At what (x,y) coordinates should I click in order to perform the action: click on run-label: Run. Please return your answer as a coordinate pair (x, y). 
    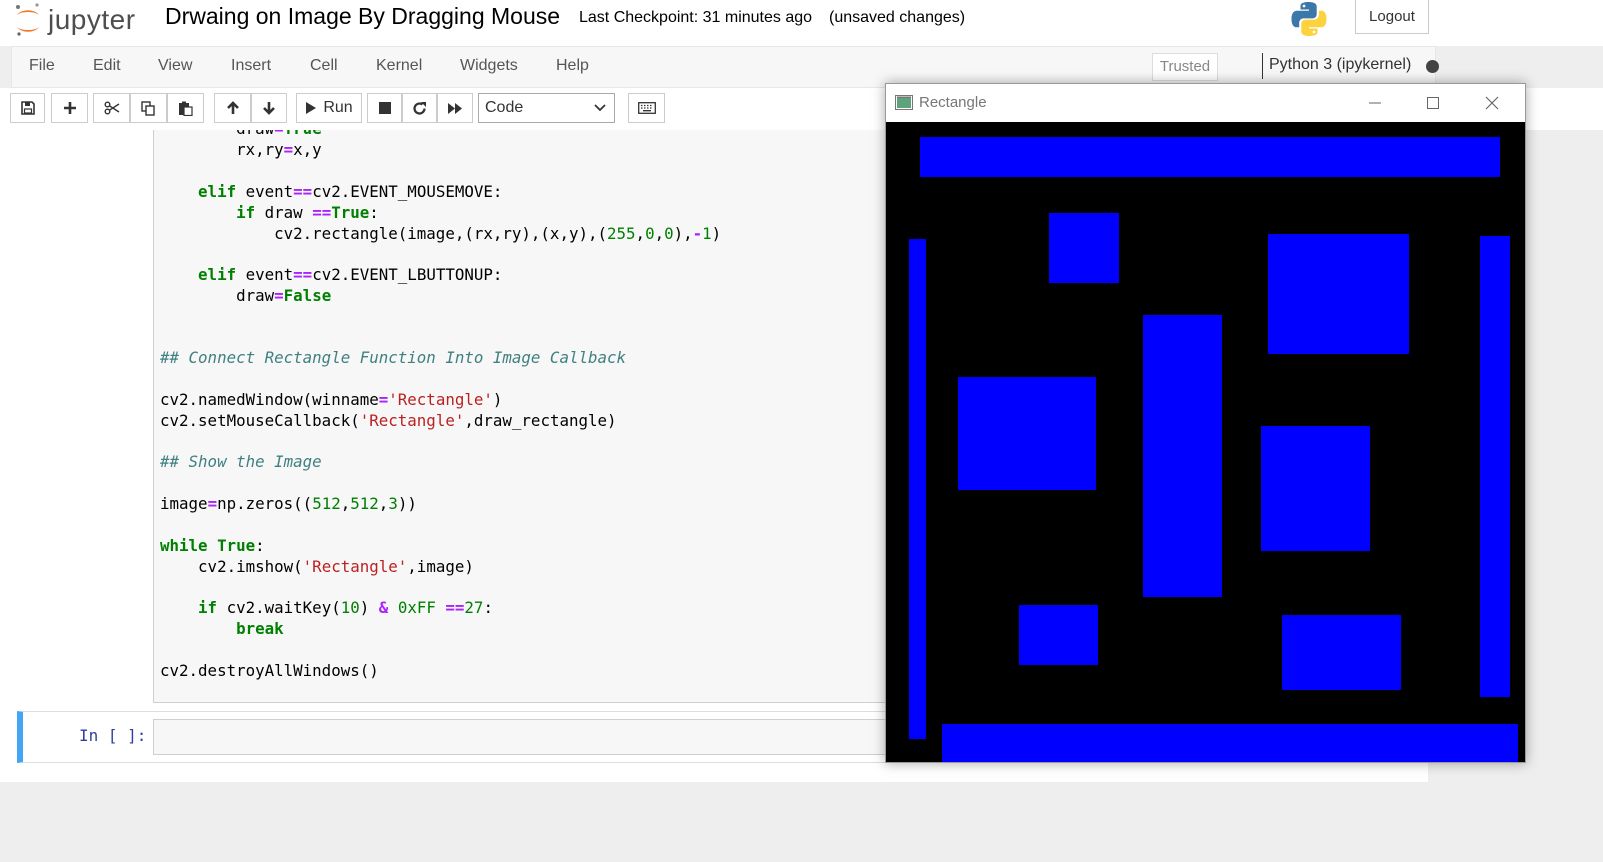
    Looking at the image, I should click on (338, 107).